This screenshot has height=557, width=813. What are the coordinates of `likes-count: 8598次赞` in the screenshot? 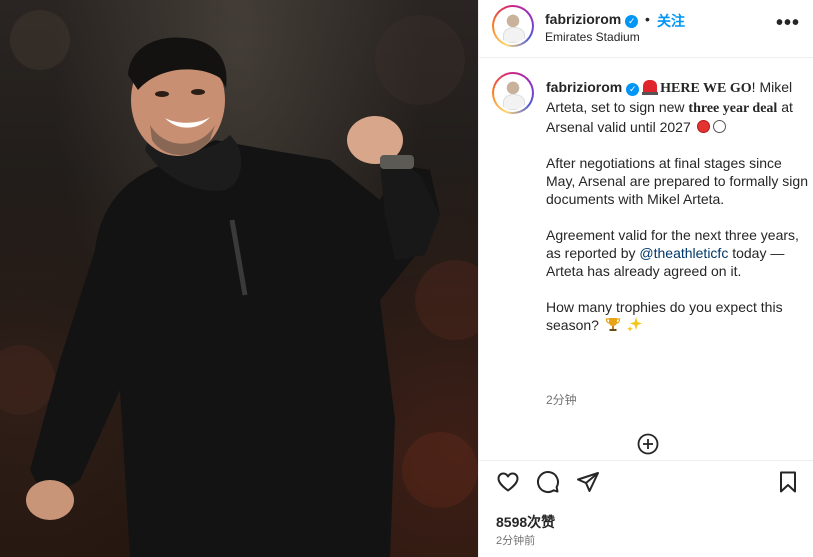 It's located at (525, 522).